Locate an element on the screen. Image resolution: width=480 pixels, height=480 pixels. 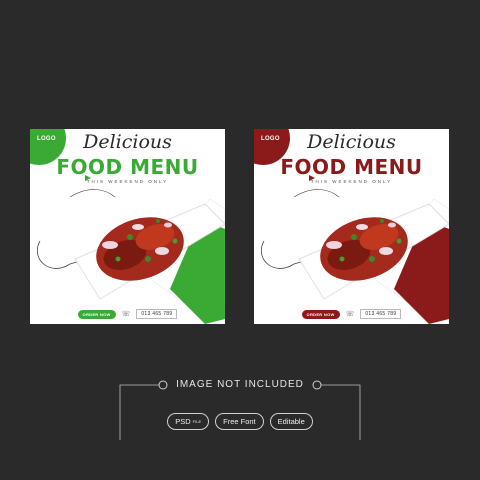
tag-label: Editable is located at coordinates (291, 421).